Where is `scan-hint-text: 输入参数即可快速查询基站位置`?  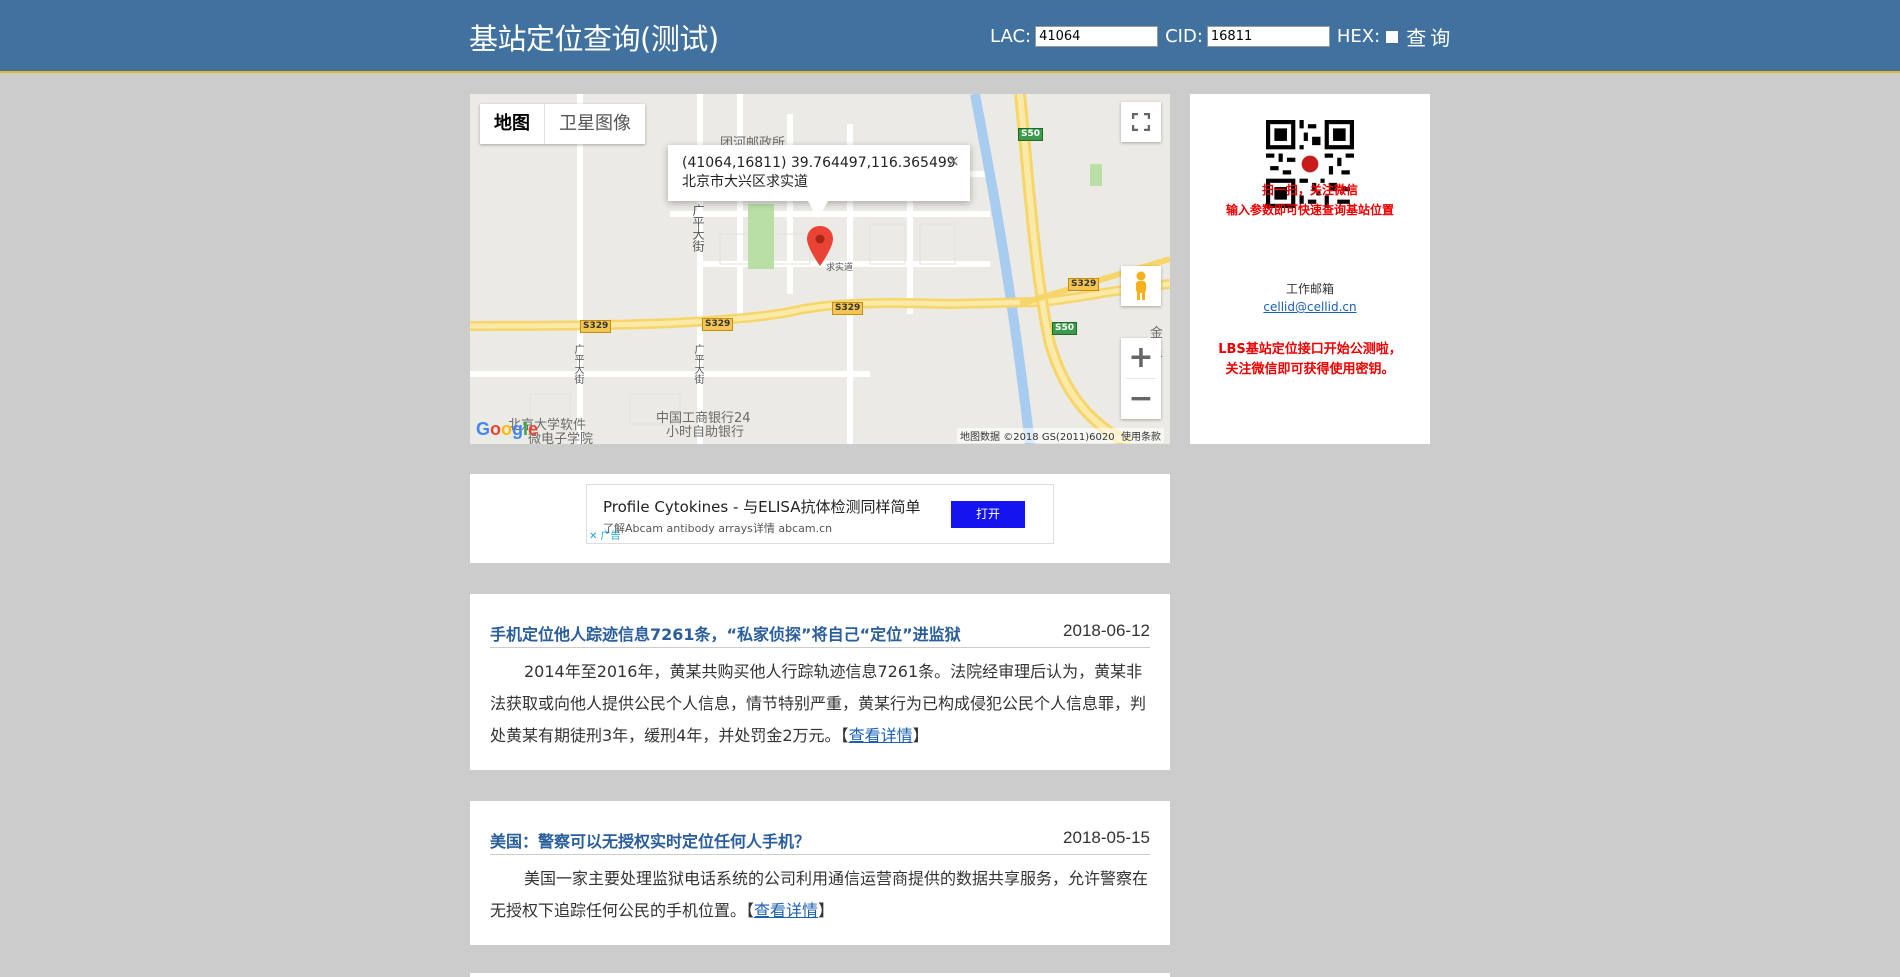 scan-hint-text: 输入参数即可快速查询基站位置 is located at coordinates (1309, 210).